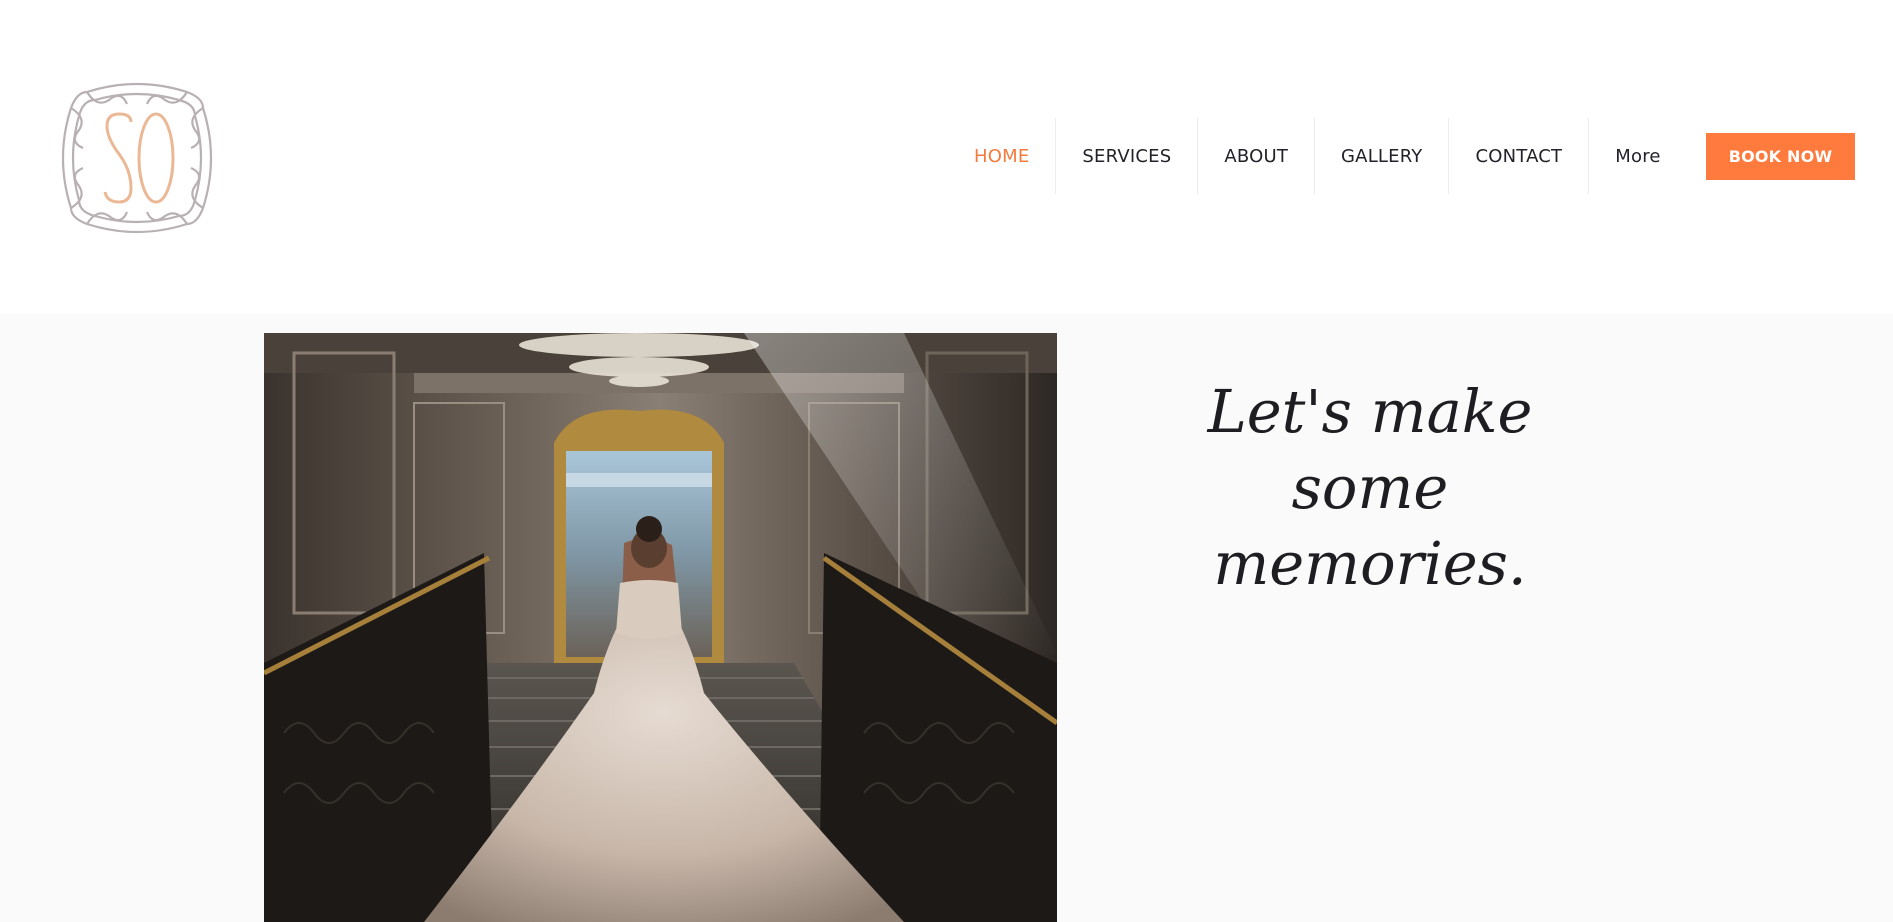 This screenshot has width=1893, height=922. I want to click on nav-item-services: SERVICES, so click(1126, 156).